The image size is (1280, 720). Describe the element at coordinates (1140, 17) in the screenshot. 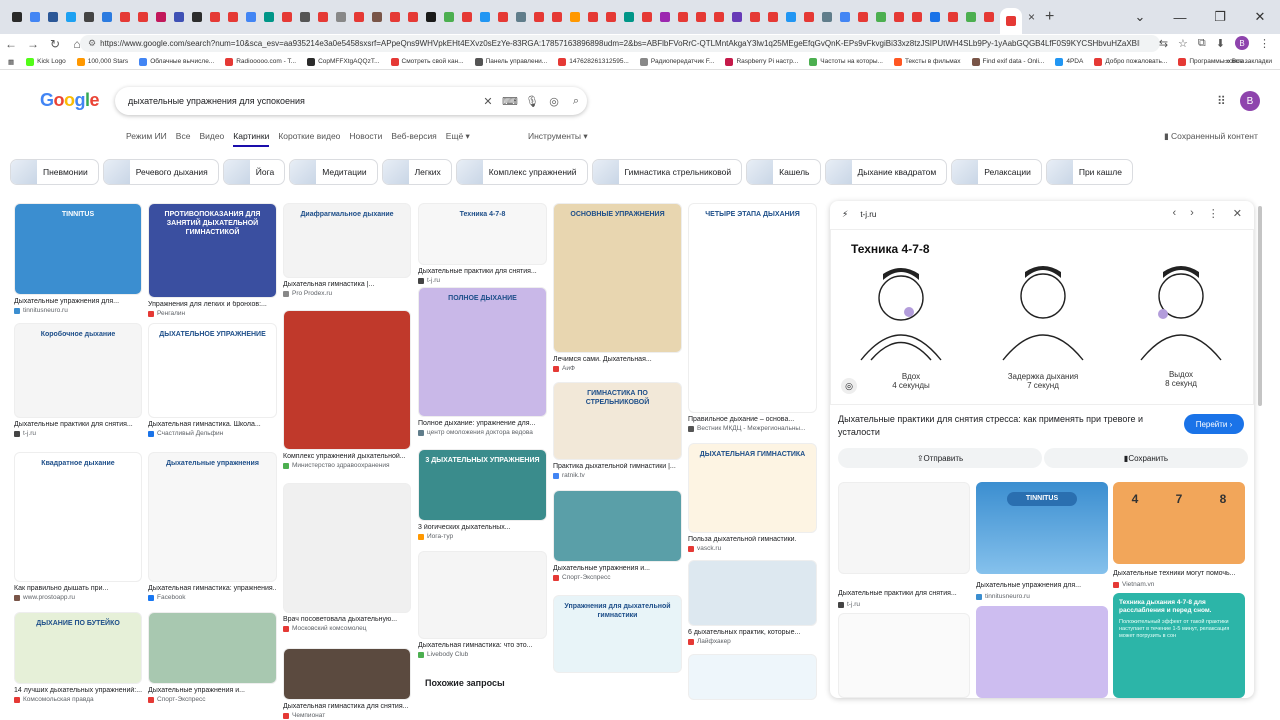

I see `tab-search-icon: ⌄` at that location.